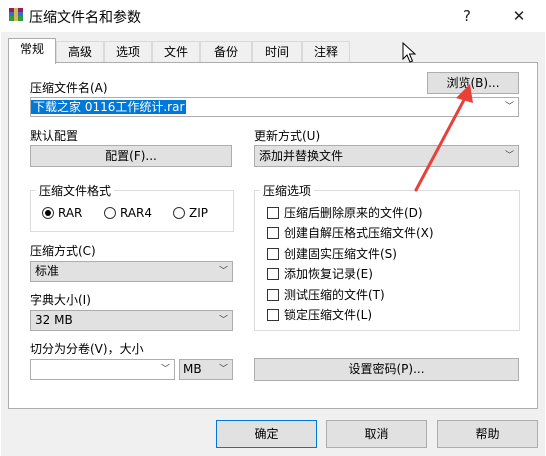 The height and width of the screenshot is (456, 546). I want to click on ok-button: 确定, so click(266, 434).